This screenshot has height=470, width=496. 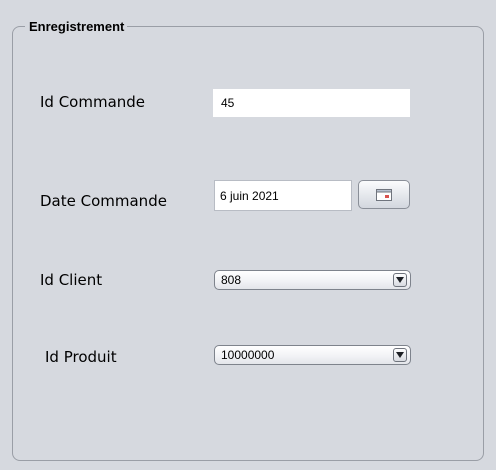 I want to click on calendar-icon, so click(x=384, y=194).